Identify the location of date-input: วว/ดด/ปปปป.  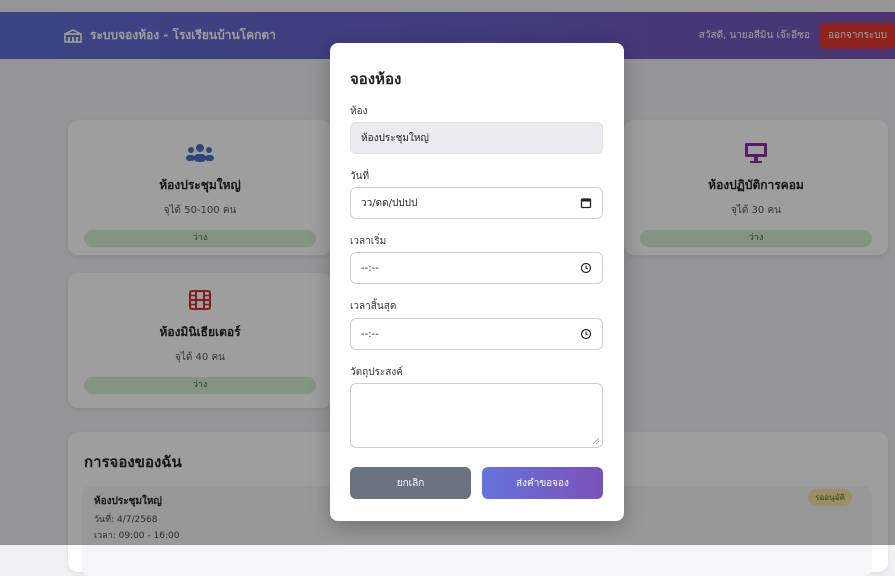
(476, 203).